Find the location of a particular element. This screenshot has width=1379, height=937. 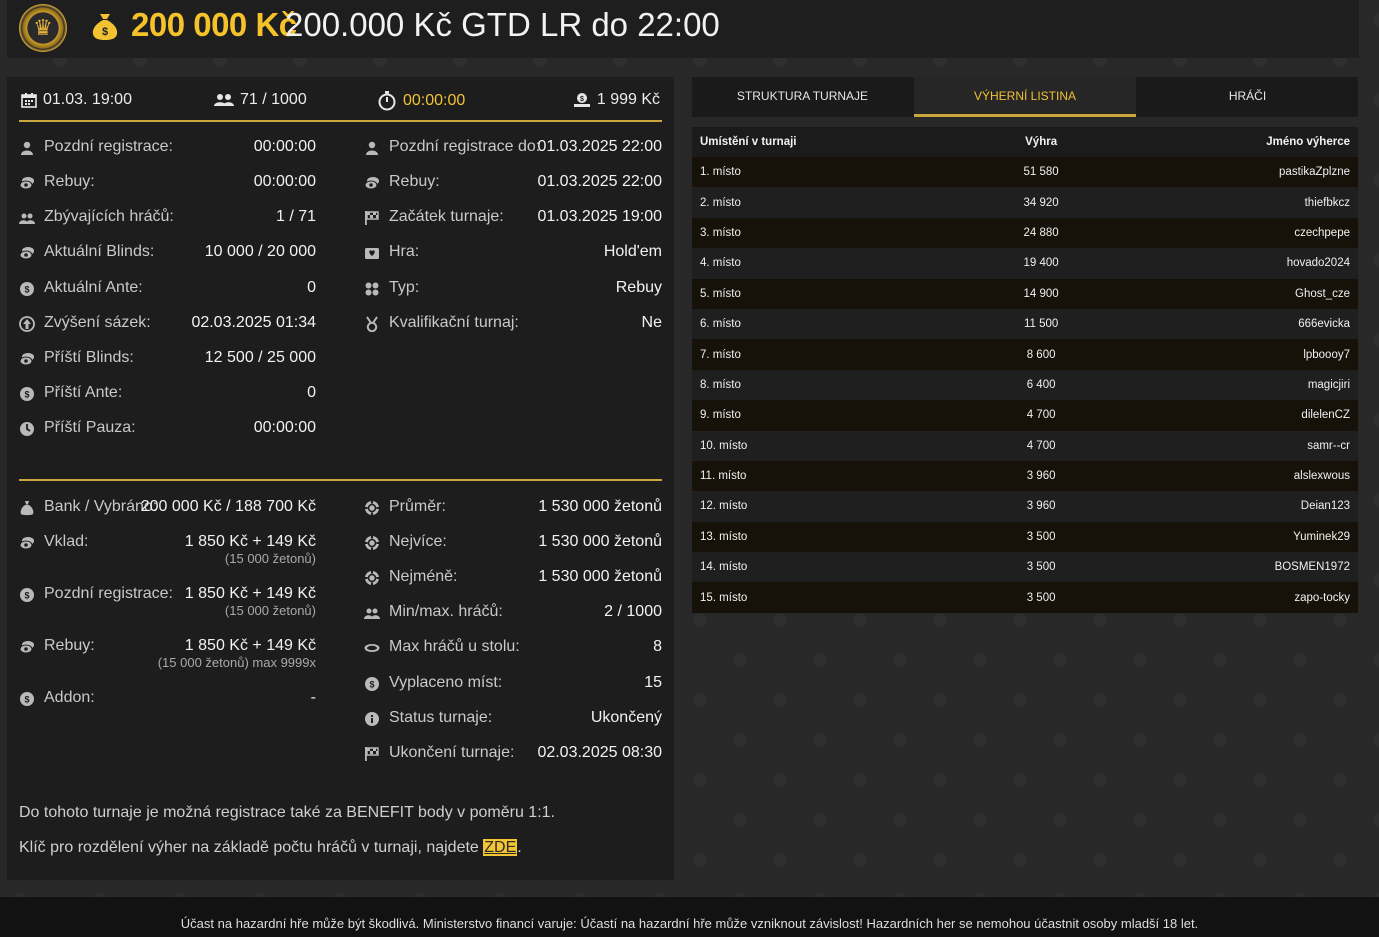

results-tabs: STRUKTURA TURNAJE VÝHERNÍ LISTINA HRÁČI is located at coordinates (1025, 97).